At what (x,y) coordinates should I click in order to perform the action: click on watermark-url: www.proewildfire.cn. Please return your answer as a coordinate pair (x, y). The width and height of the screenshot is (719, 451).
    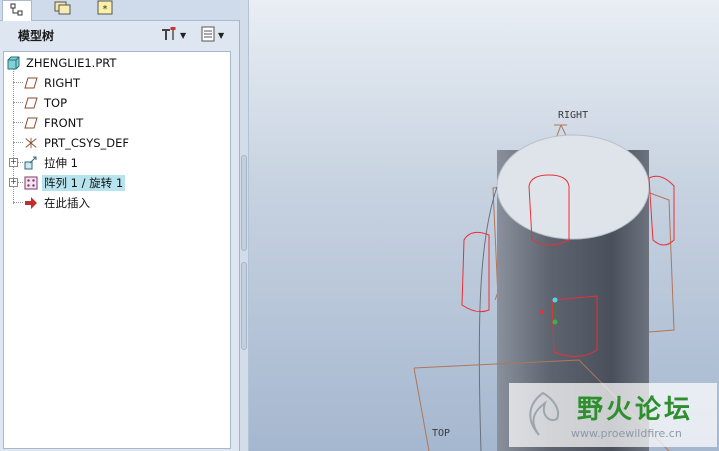
    Looking at the image, I should click on (626, 433).